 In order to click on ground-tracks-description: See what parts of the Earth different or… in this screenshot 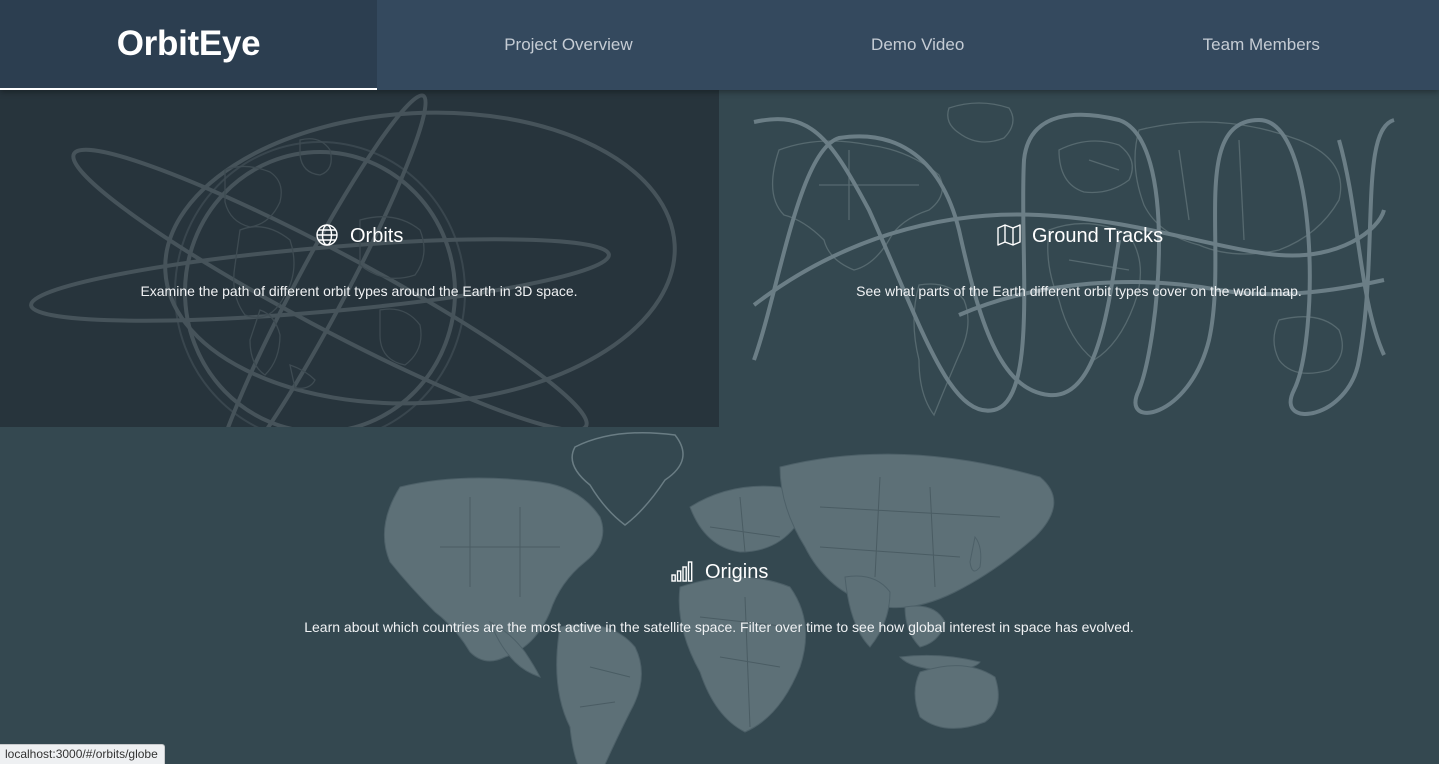, I will do `click(1079, 291)`.